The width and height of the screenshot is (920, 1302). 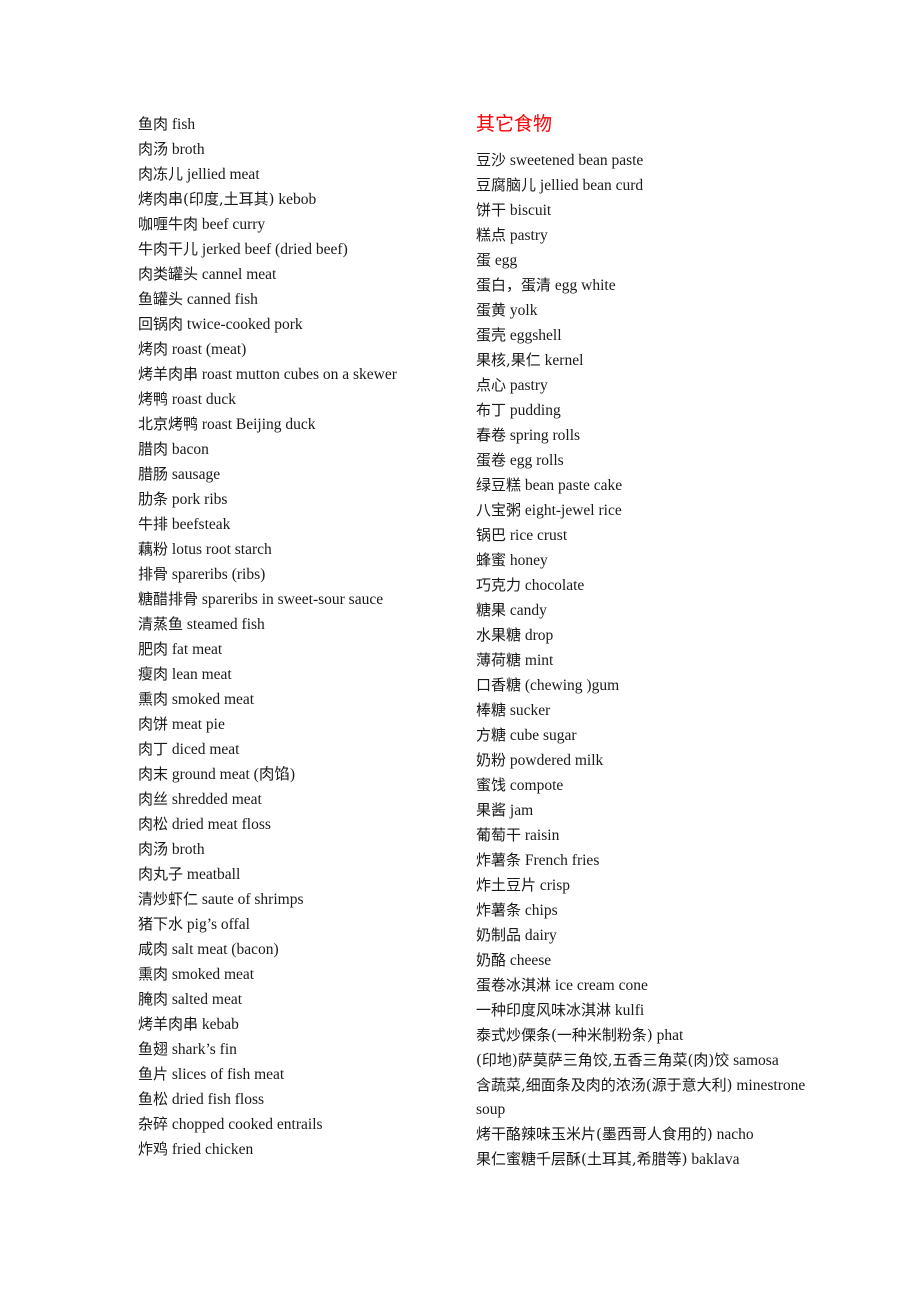 What do you see at coordinates (528, 560) in the screenshot?
I see `entry-english: honey` at bounding box center [528, 560].